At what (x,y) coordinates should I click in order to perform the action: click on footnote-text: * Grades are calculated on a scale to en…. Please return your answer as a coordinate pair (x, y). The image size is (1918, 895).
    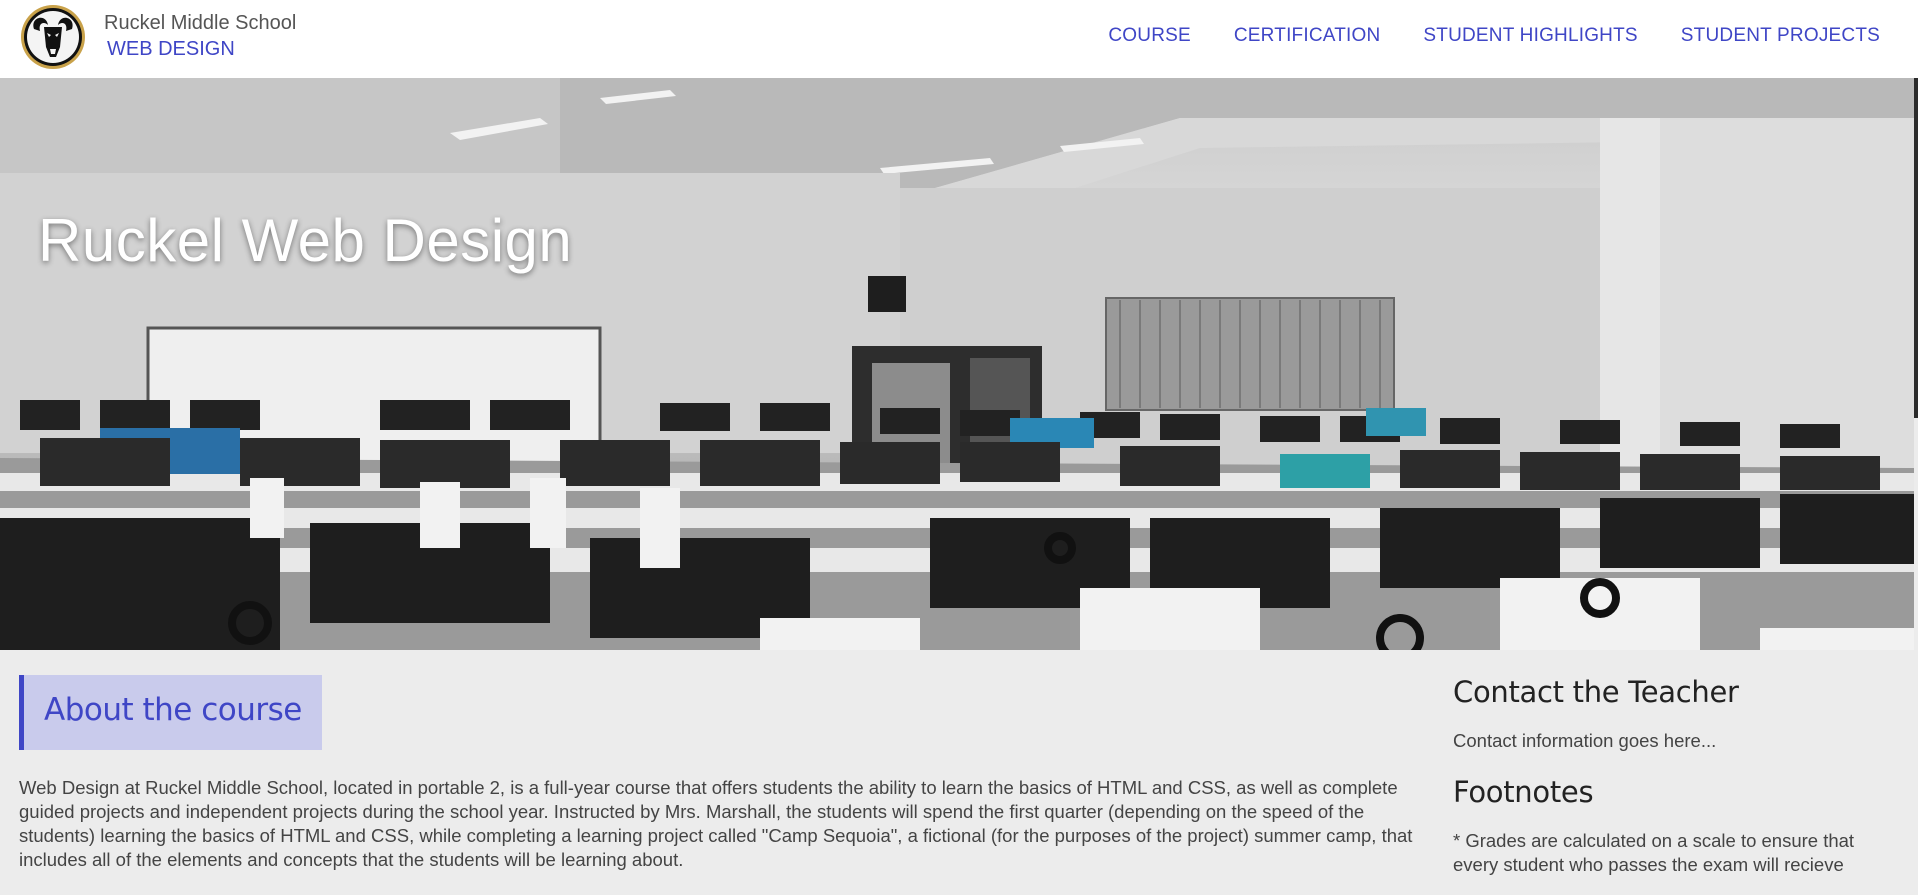
    Looking at the image, I should click on (1654, 852).